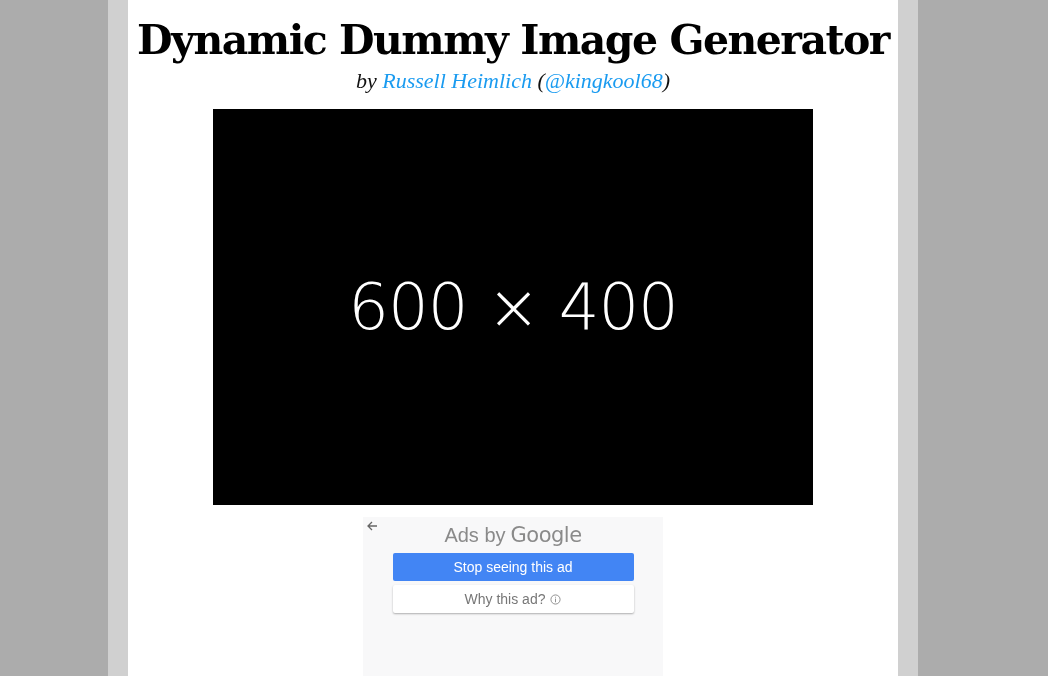 This screenshot has height=676, width=1048. Describe the element at coordinates (475, 536) in the screenshot. I see `ads-label: Ads by` at that location.